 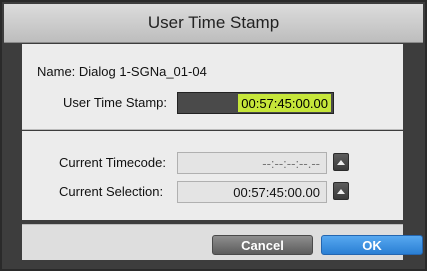 I want to click on user-time-stamp-value: 00:57:45:00.00, so click(x=284, y=103).